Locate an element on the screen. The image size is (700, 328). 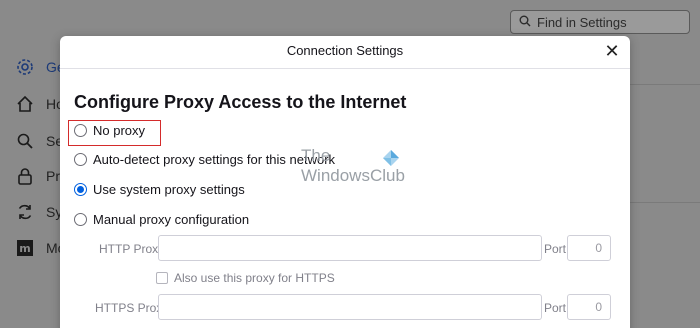
svg-text: m is located at coordinates (24, 248).